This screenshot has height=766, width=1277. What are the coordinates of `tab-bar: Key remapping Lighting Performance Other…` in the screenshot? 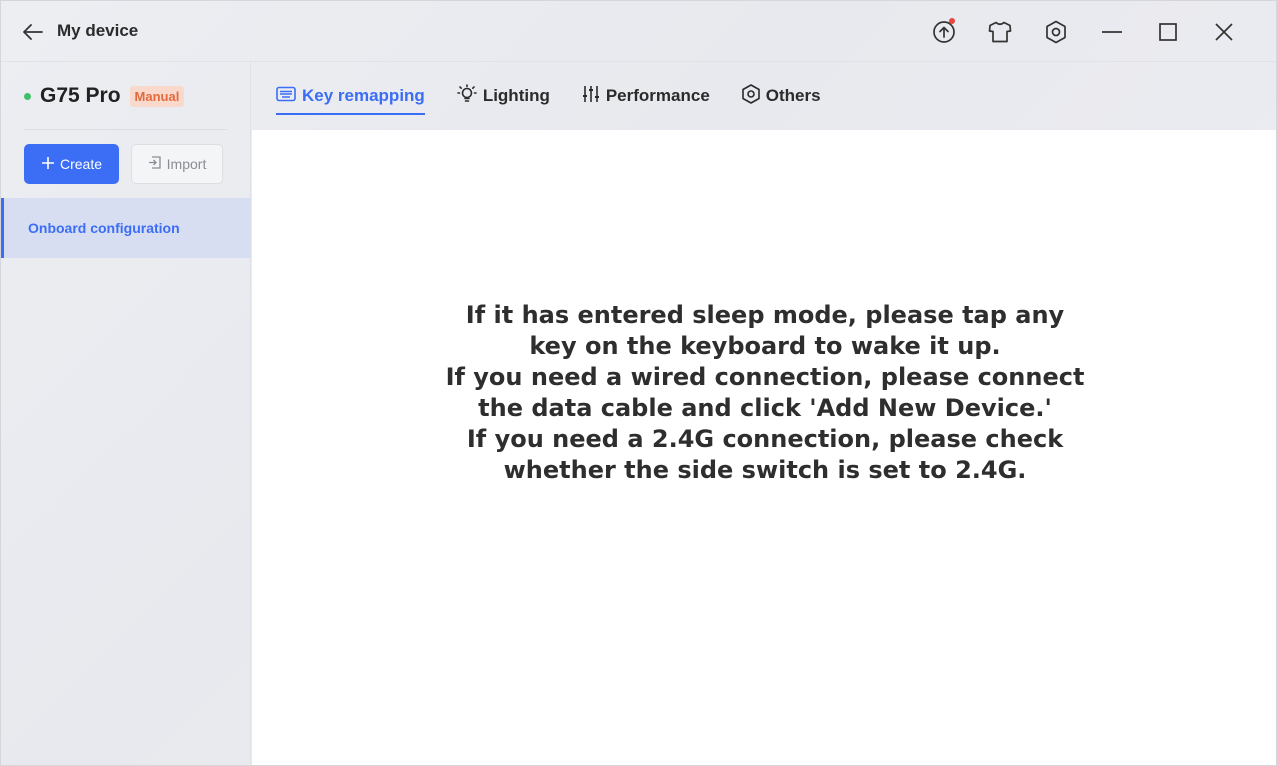 It's located at (764, 96).